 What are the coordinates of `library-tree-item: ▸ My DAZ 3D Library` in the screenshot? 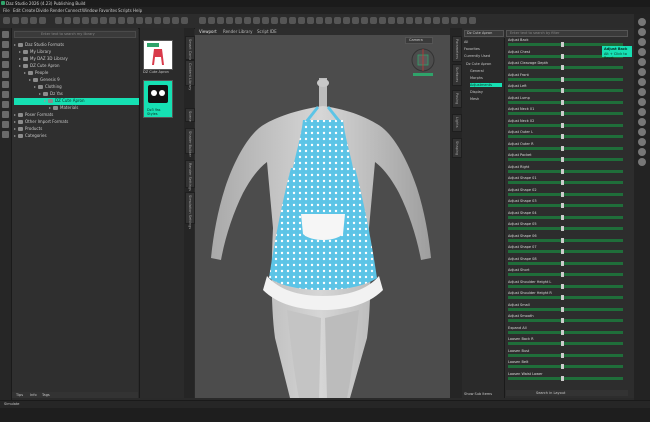 It's located at (43, 59).